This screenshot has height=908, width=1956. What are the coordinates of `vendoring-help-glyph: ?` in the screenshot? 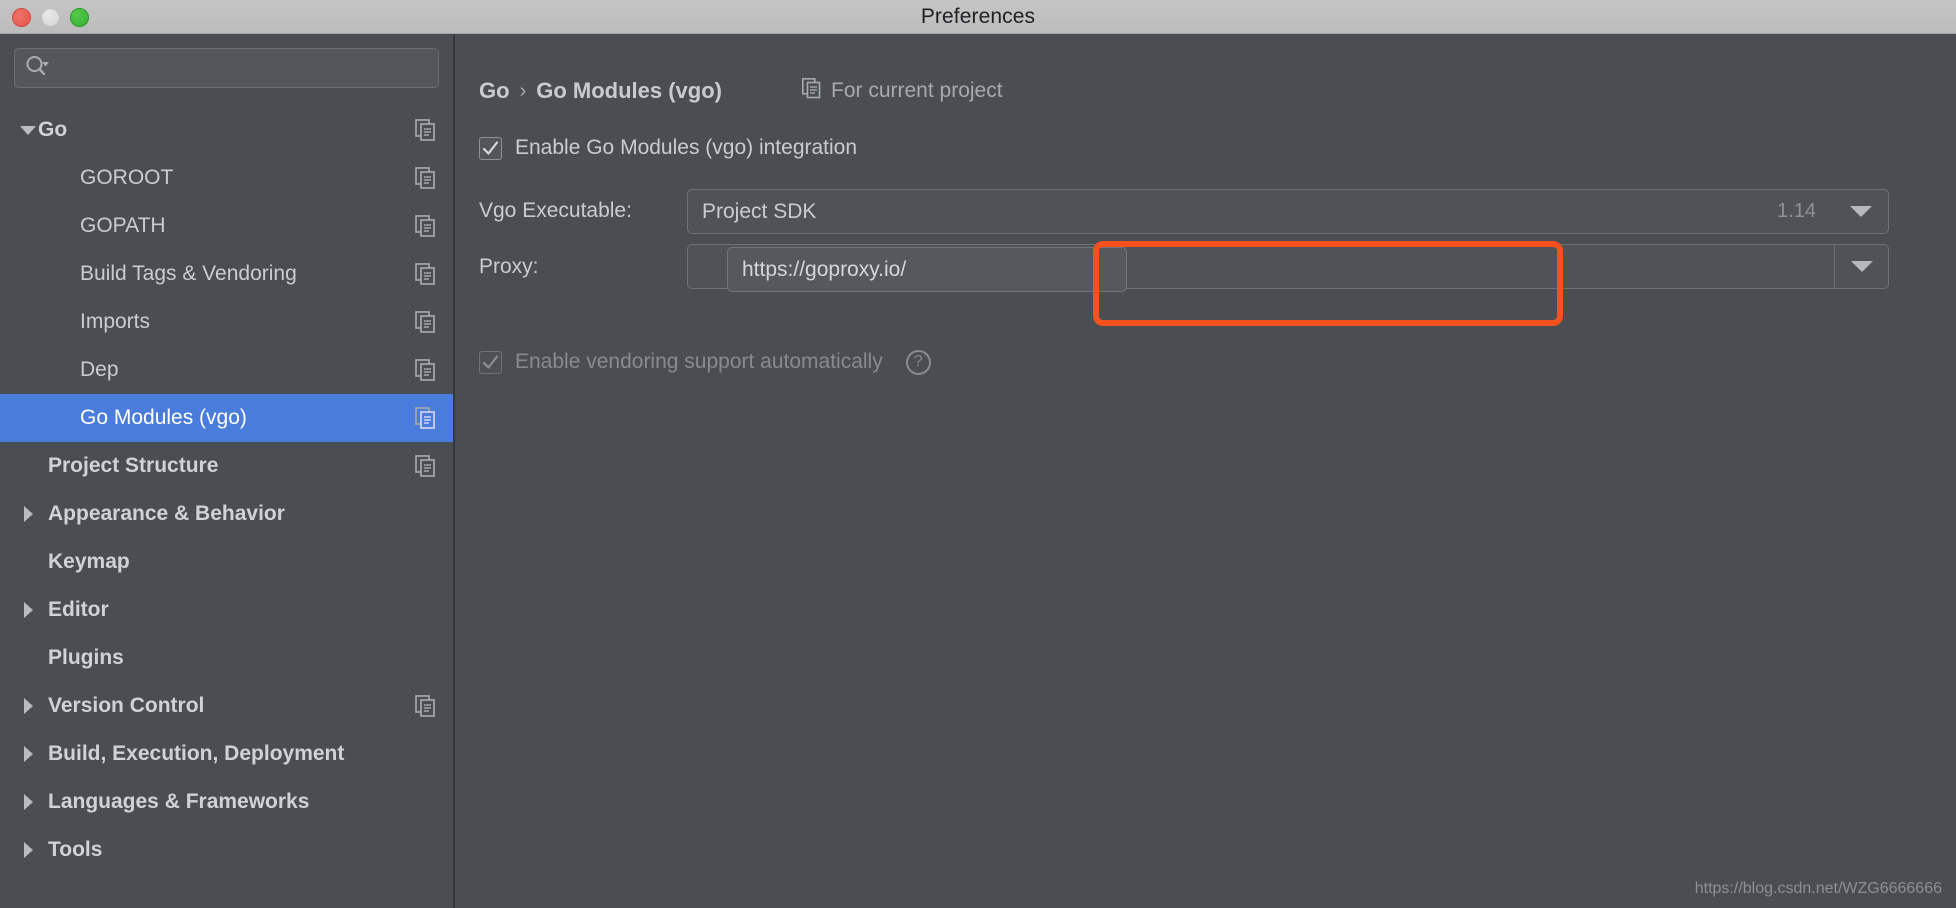 It's located at (918, 361).